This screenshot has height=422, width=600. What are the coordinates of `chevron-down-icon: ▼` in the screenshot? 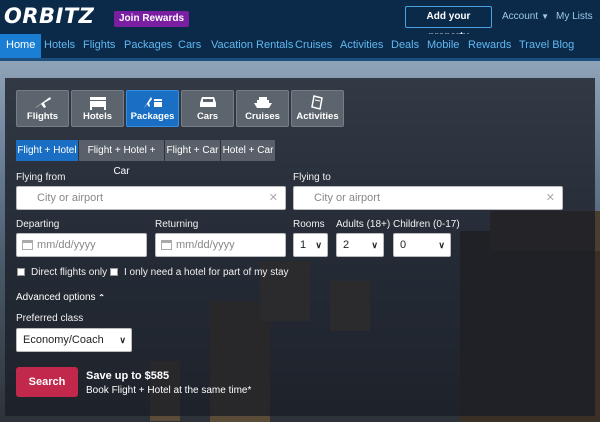 It's located at (545, 16).